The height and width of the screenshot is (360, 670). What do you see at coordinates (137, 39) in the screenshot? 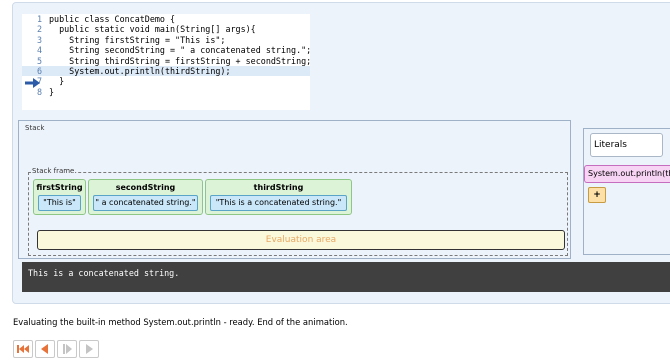
I see `code-text: String firstString = "This is";` at bounding box center [137, 39].